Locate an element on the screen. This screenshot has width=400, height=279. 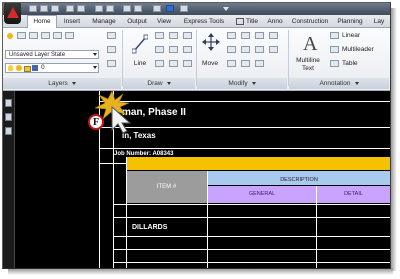
point-icon is located at coordinates (159, 63).